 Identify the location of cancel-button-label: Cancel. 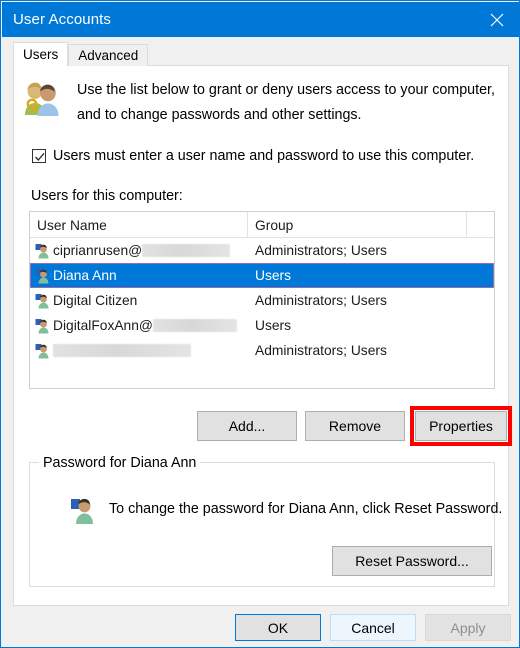
(373, 627).